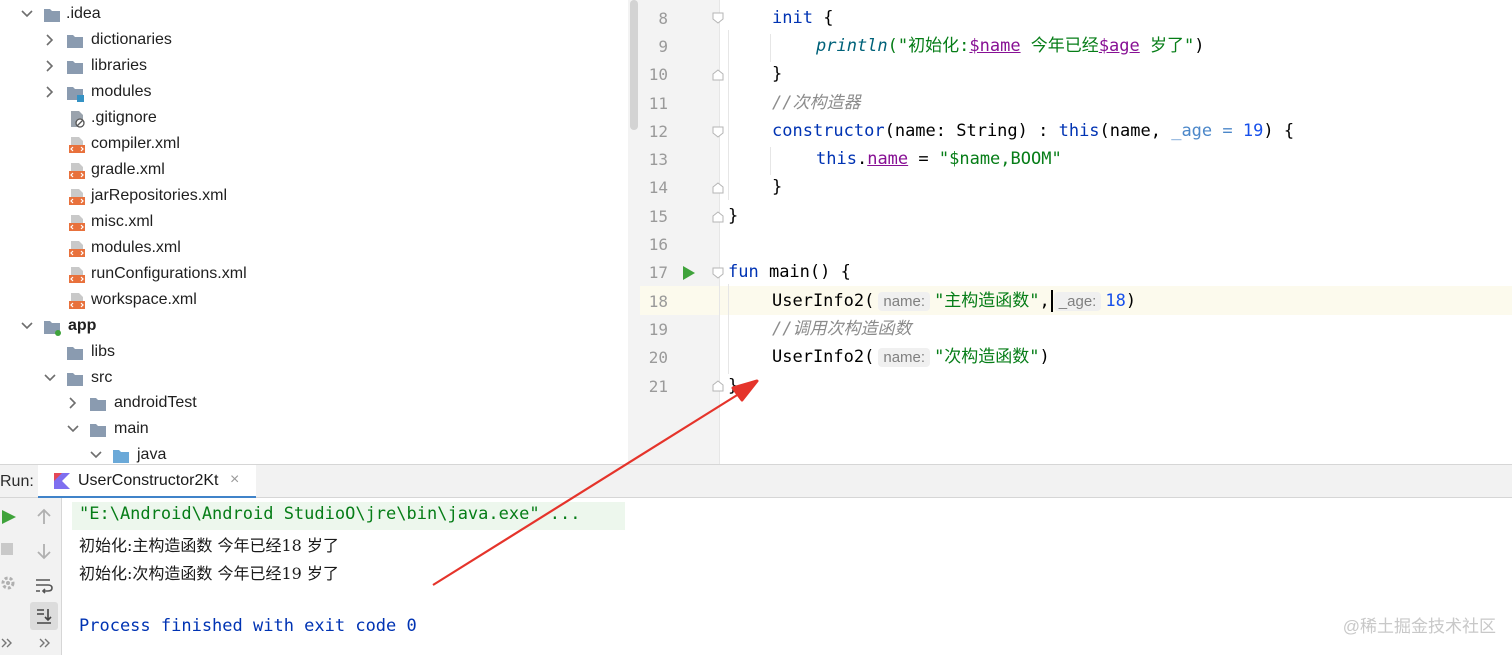 The width and height of the screenshot is (1512, 655). I want to click on run-icon, so click(11, 517).